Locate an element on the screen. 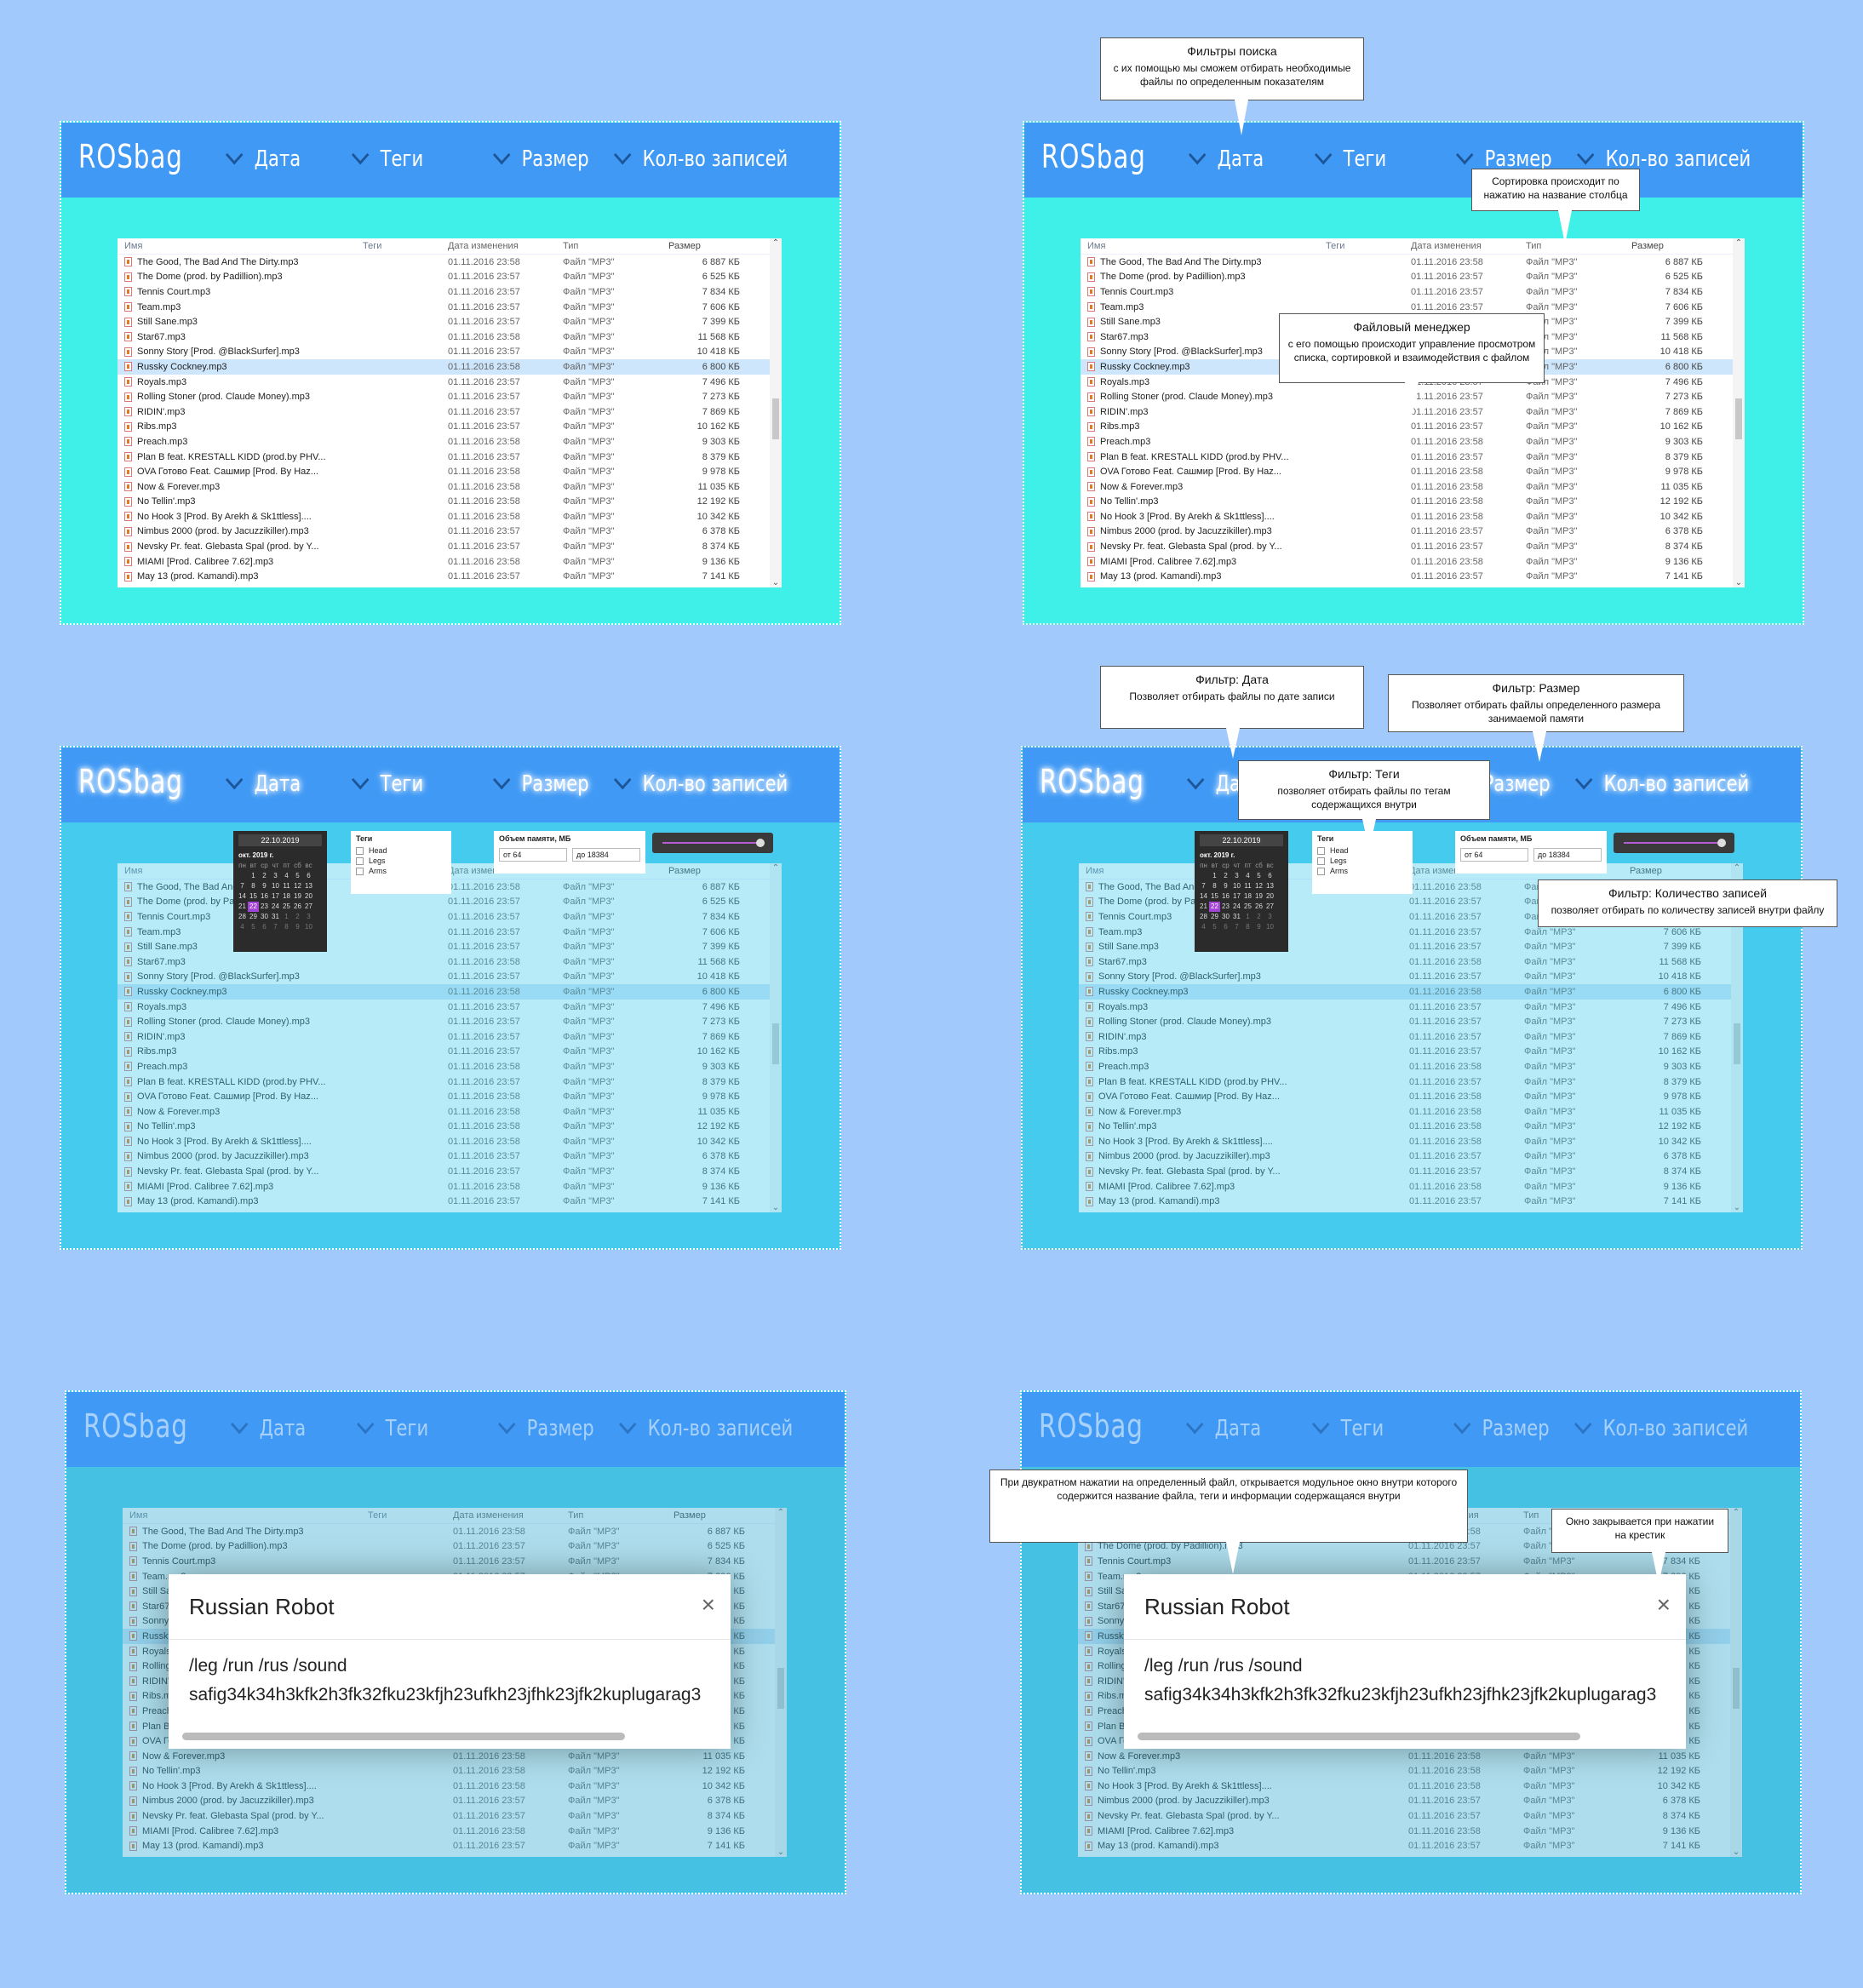 This screenshot has width=1863, height=1988. calendar-day: 17 is located at coordinates (1237, 896).